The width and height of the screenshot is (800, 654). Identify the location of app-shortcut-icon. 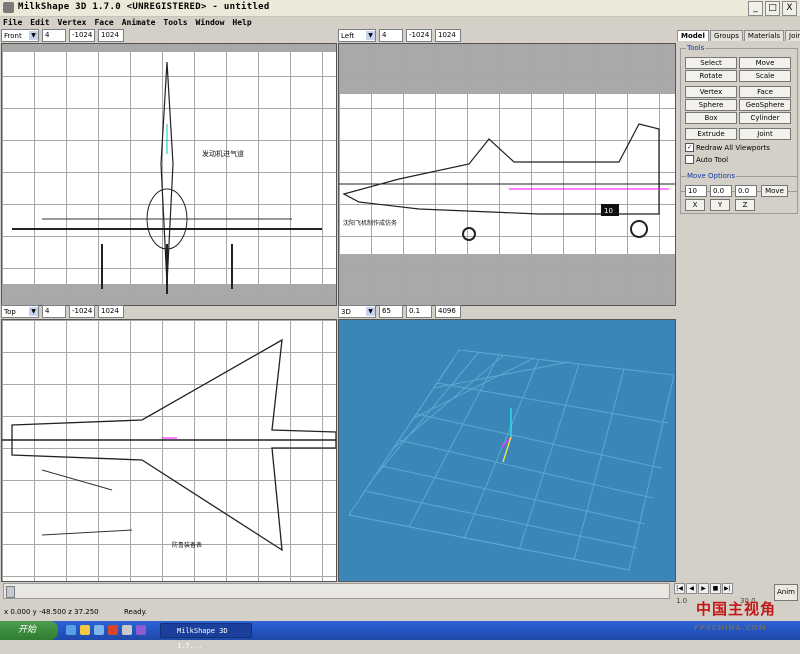
(127, 630).